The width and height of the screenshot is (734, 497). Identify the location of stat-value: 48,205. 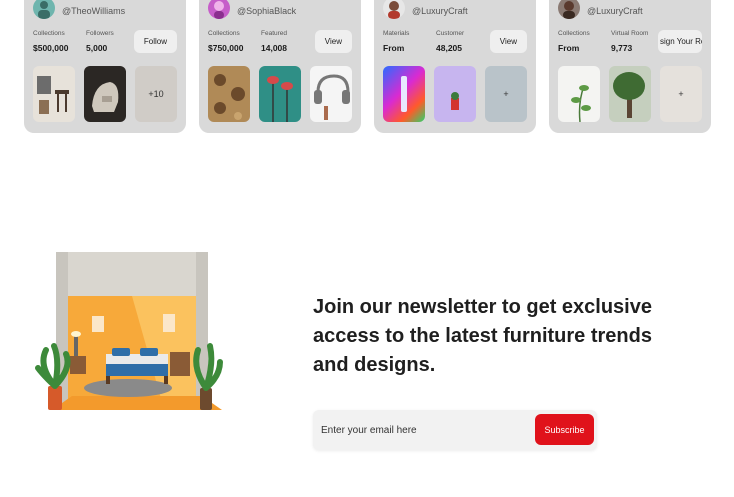
(449, 48).